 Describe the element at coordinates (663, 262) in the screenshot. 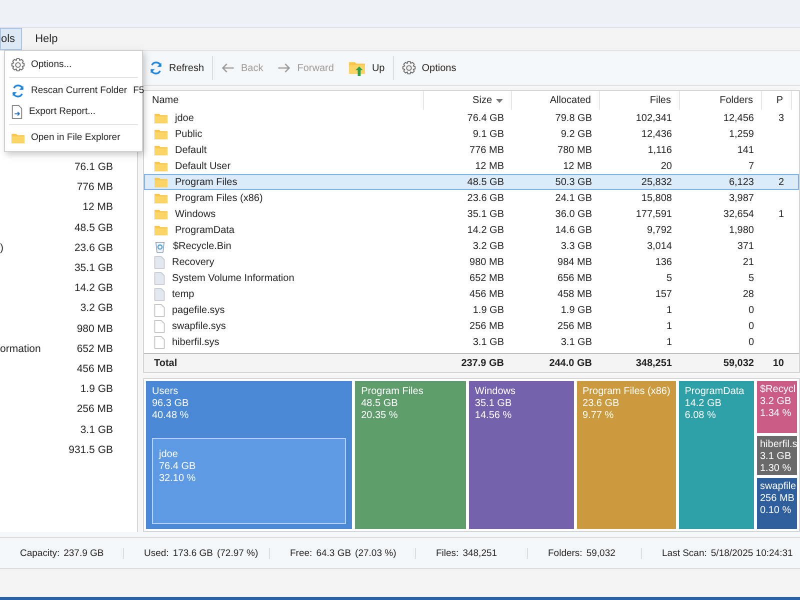

I see `table-cell-text: 136` at that location.